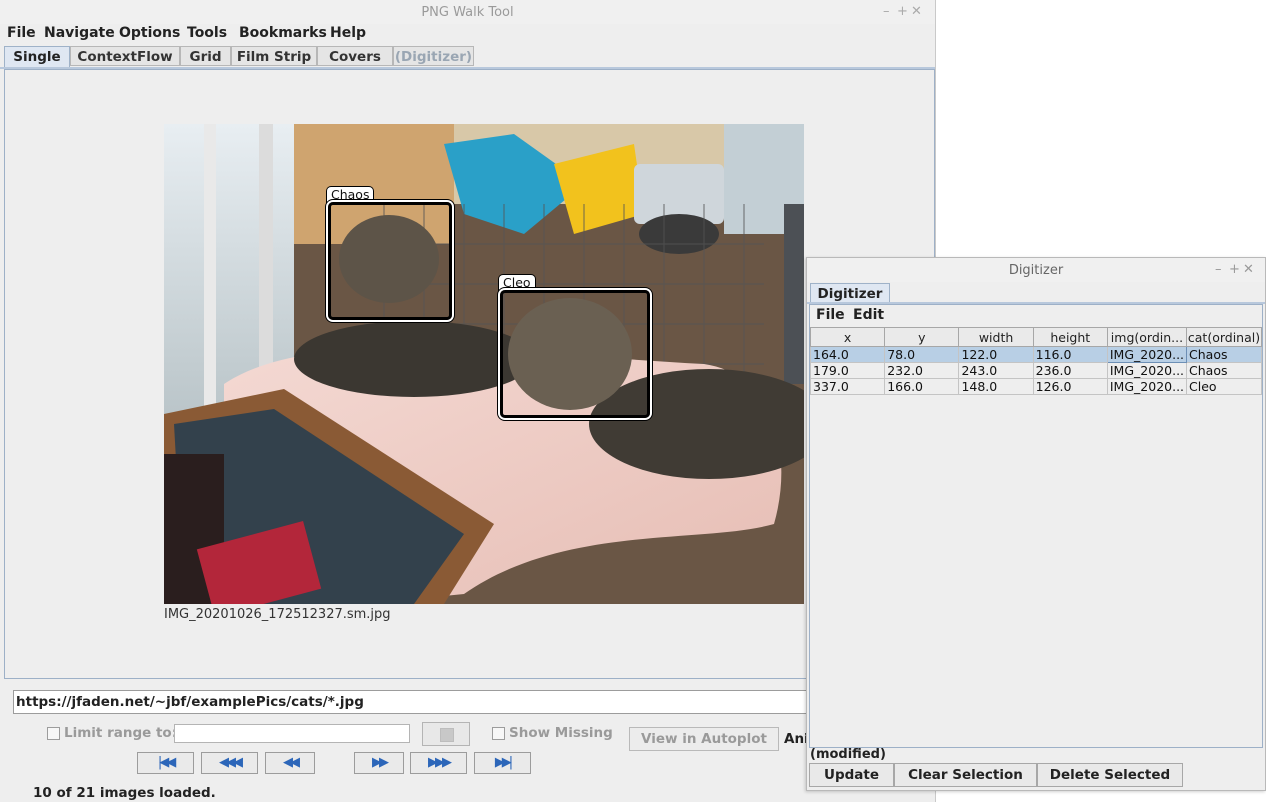 Image resolution: width=1266 pixels, height=802 pixels. What do you see at coordinates (704, 739) in the screenshot?
I see `view-in-autoplot-button: View in Autoplot` at bounding box center [704, 739].